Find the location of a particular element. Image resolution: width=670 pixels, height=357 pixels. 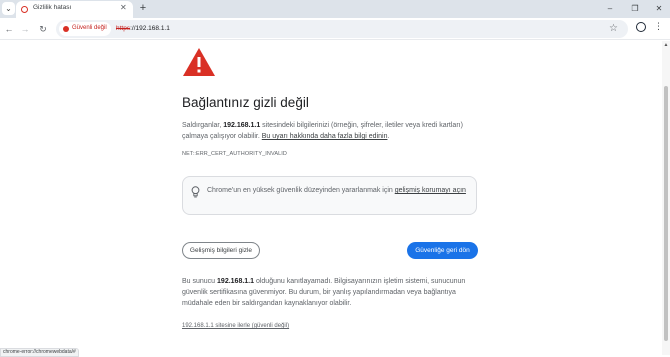

not-secure-icon is located at coordinates (66, 29).